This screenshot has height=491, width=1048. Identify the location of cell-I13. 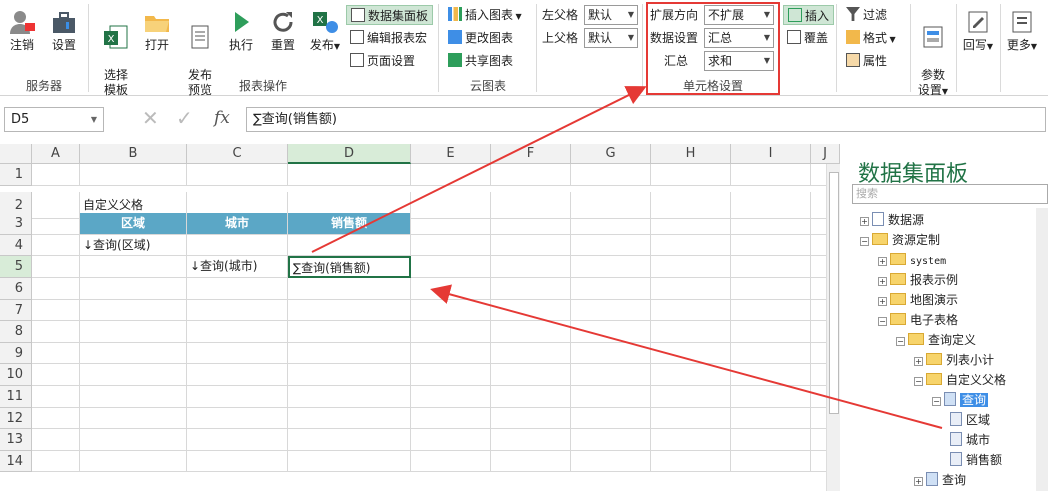
(771, 440).